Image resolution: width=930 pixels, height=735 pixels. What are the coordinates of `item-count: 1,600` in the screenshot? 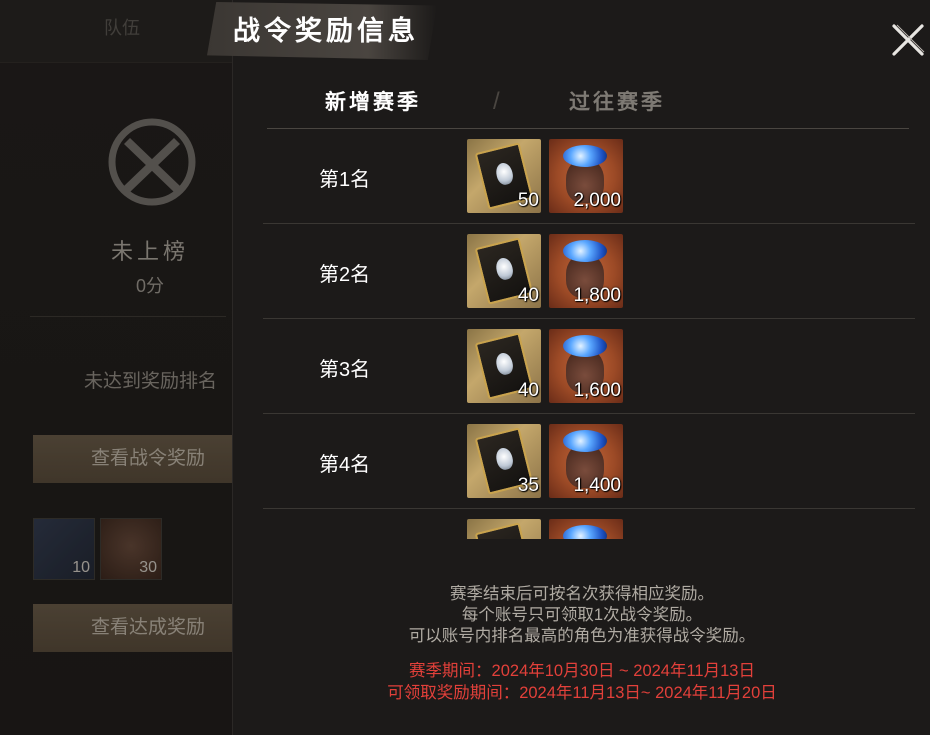 It's located at (597, 390).